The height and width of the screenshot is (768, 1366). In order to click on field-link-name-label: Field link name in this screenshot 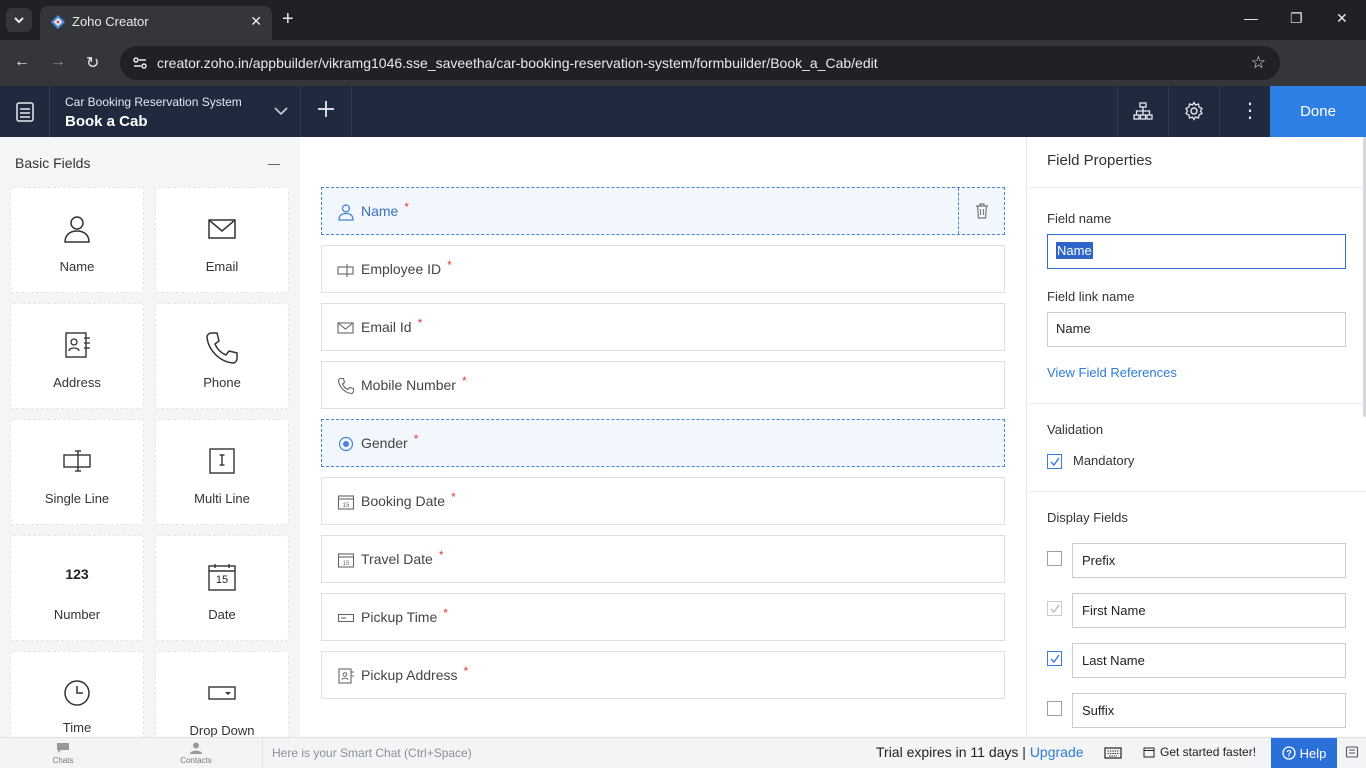, I will do `click(1091, 296)`.